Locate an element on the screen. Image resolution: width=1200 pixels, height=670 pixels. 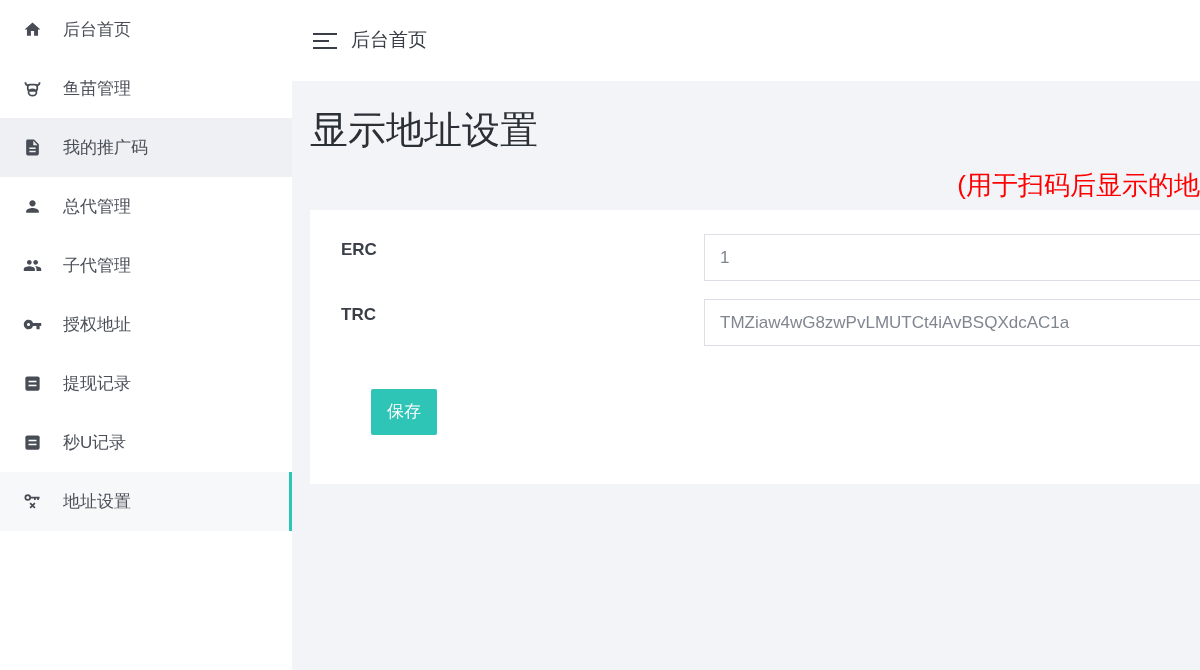
menu-icon is located at coordinates (325, 40).